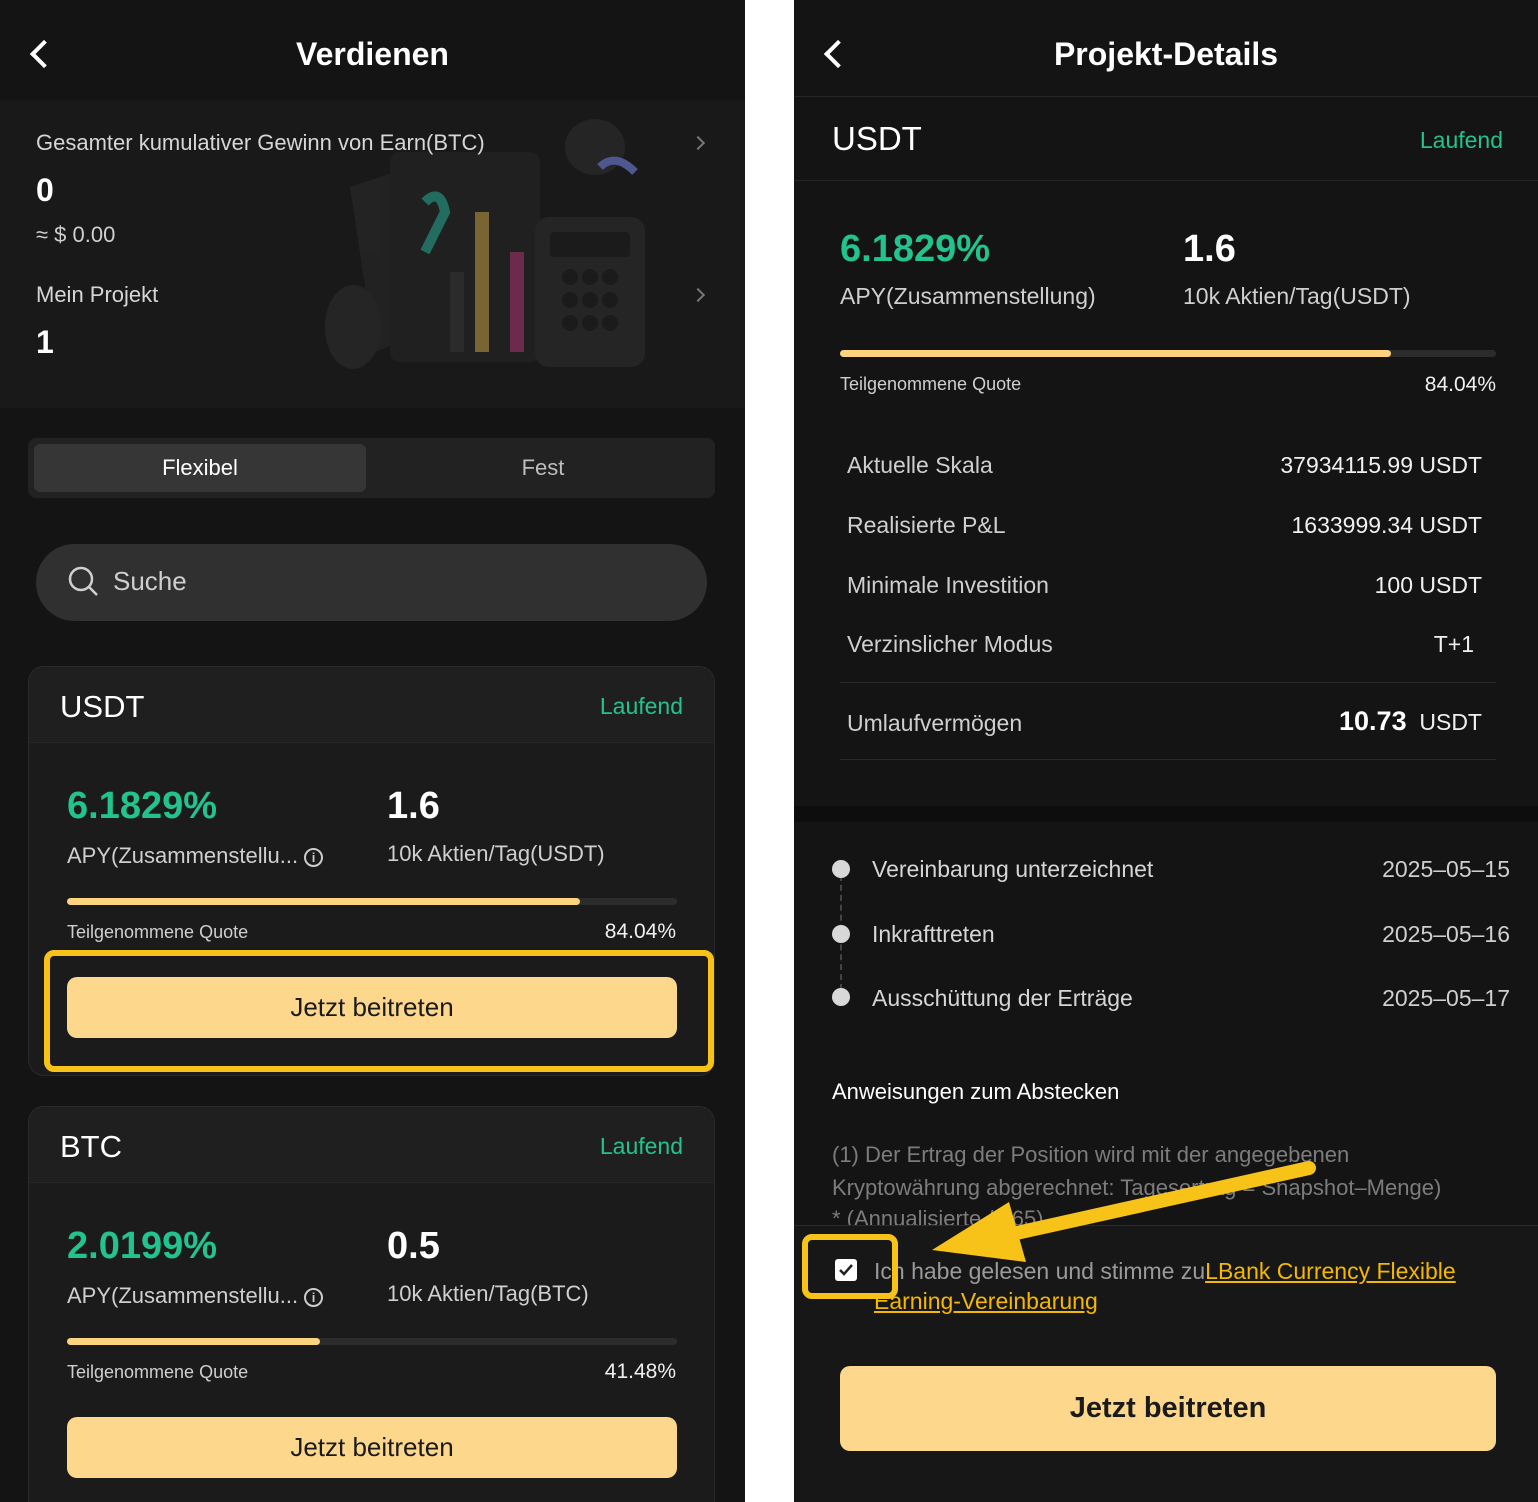  I want to click on apy-label: APY(Zusammenstellung), so click(968, 296).